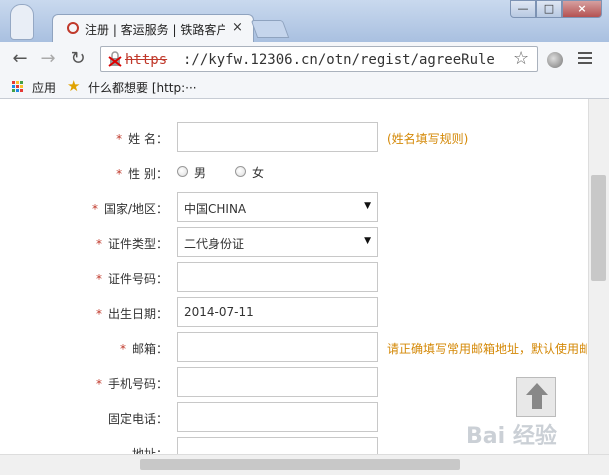 The height and width of the screenshot is (475, 609). Describe the element at coordinates (511, 436) in the screenshot. I see `baidu-watermark: Bai 经验` at that location.